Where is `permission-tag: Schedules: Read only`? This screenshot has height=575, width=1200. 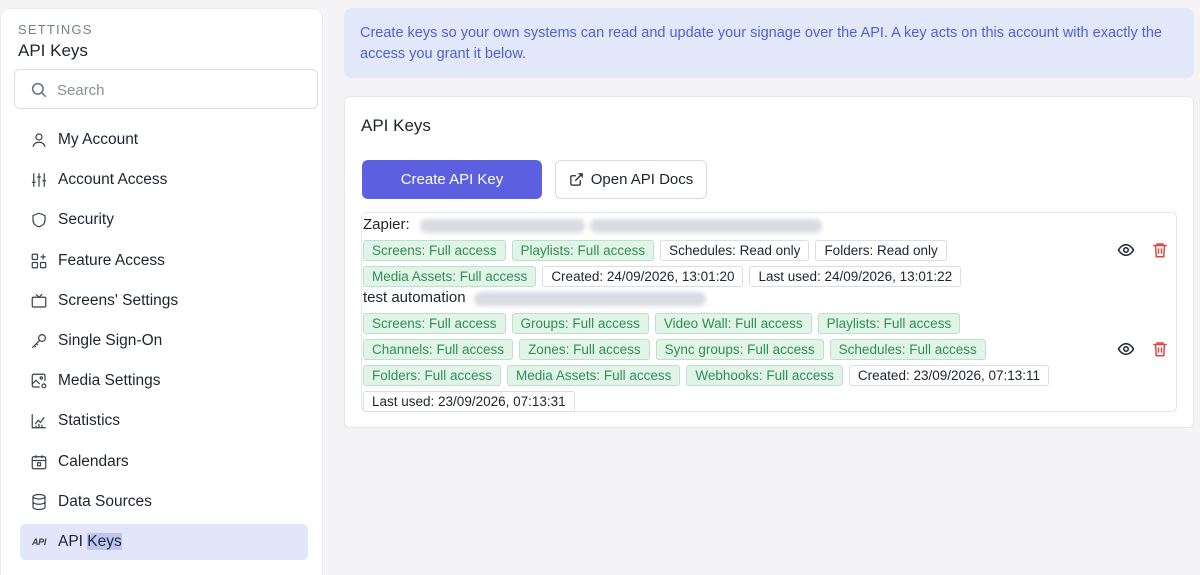 permission-tag: Schedules: Read only is located at coordinates (735, 250).